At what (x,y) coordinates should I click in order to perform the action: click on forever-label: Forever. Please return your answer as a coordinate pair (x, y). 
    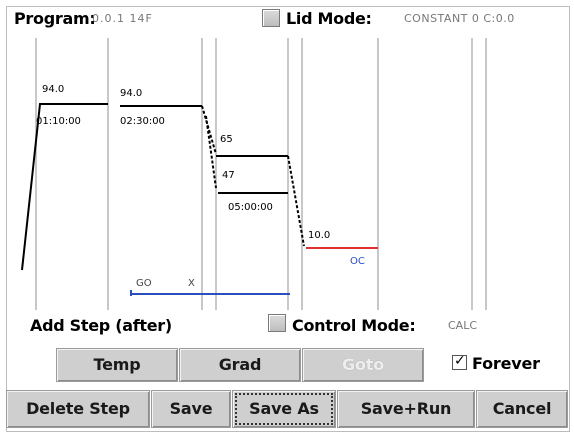
    Looking at the image, I should click on (506, 363).